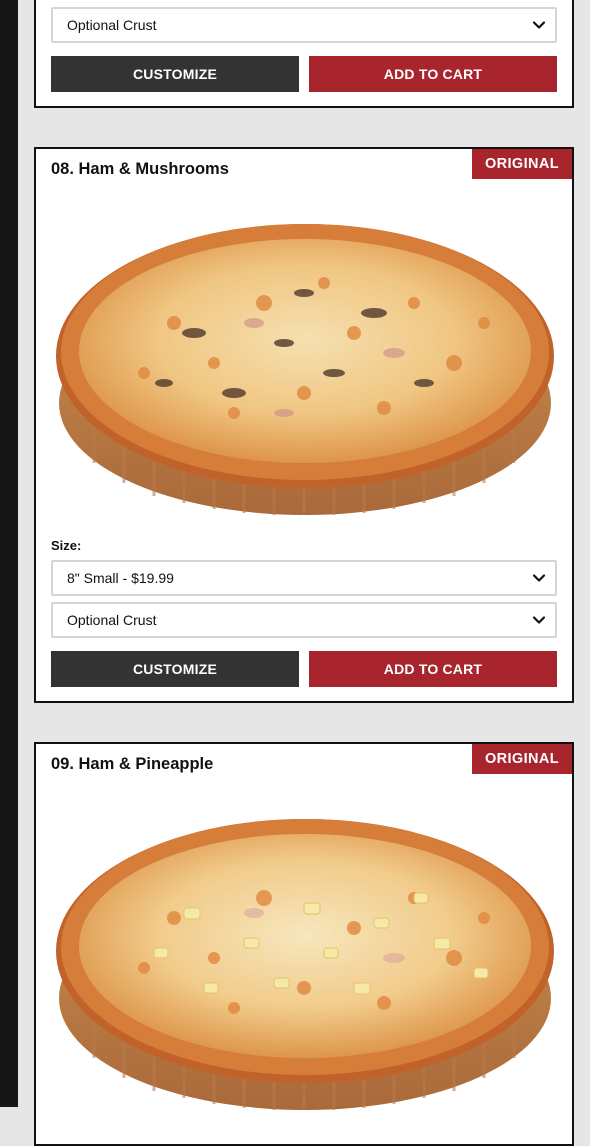 This screenshot has width=590, height=1146. Describe the element at coordinates (120, 578) in the screenshot. I see `size-select-value: 8" Small - $19.99` at that location.